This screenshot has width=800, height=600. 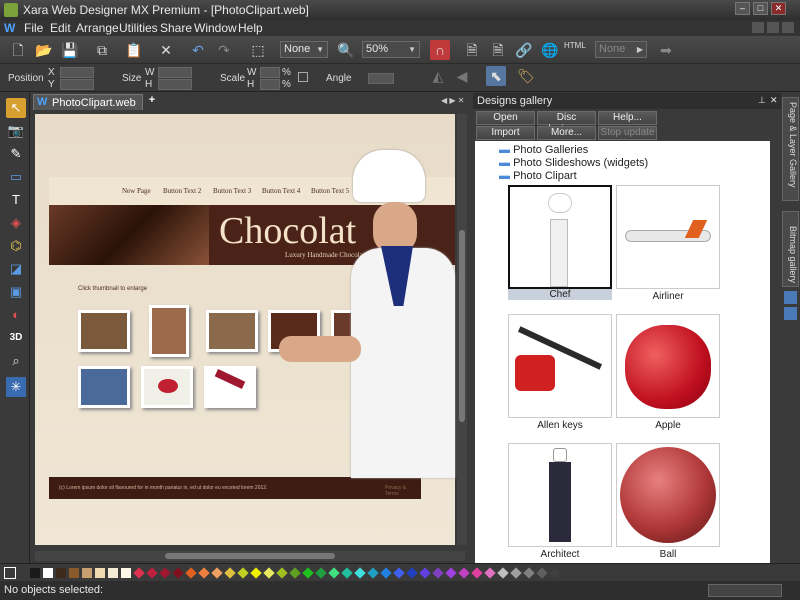 What do you see at coordinates (166, 50) in the screenshot?
I see `delete-icon: ✕` at bounding box center [166, 50].